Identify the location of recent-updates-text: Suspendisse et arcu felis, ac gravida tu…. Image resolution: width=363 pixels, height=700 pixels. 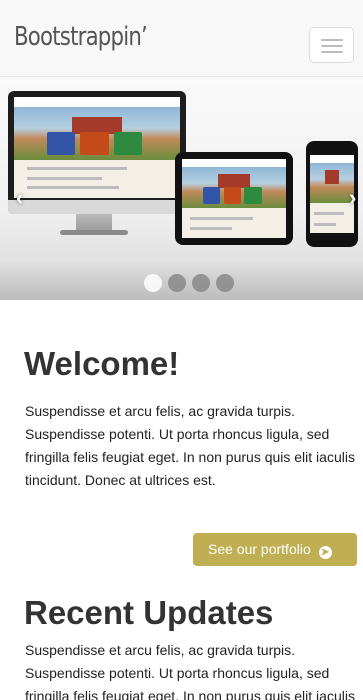
(190, 671).